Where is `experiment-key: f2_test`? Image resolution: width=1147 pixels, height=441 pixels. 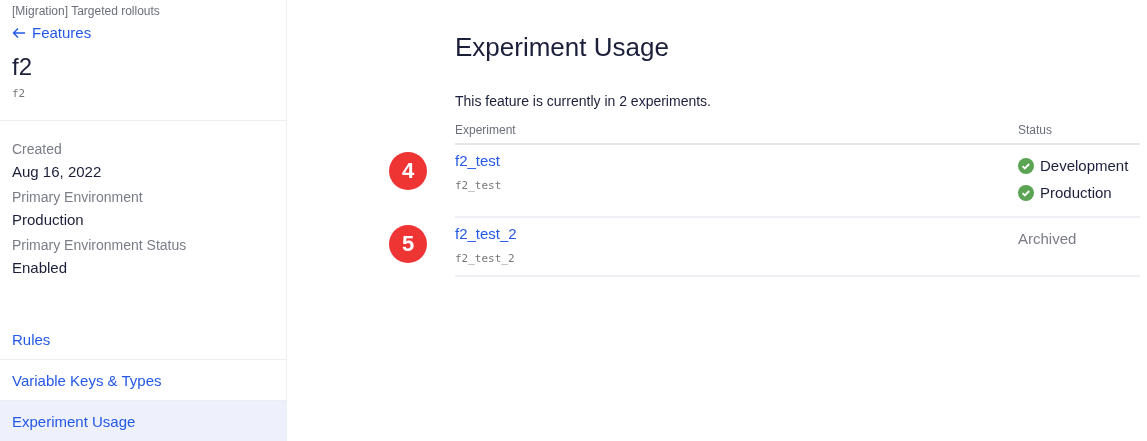 experiment-key: f2_test is located at coordinates (736, 185).